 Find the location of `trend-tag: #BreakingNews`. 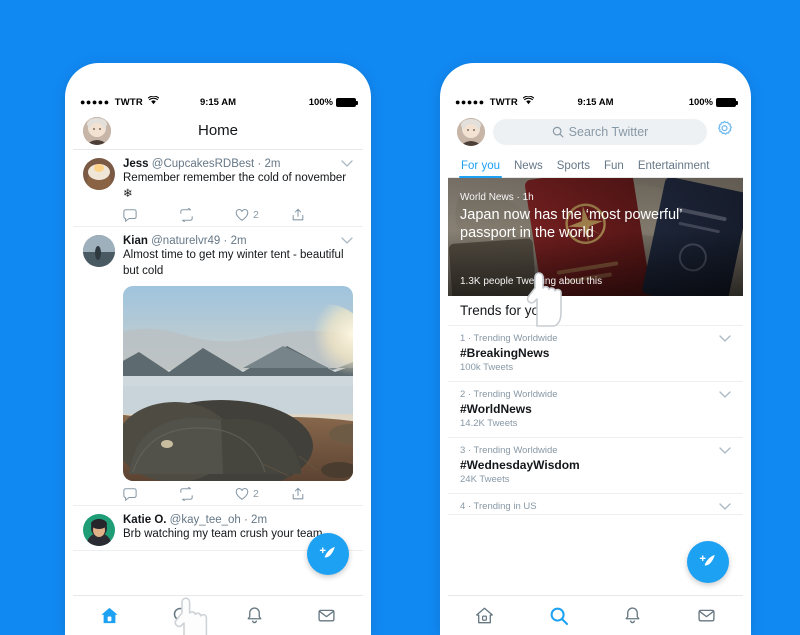

trend-tag: #BreakingNews is located at coordinates (505, 353).